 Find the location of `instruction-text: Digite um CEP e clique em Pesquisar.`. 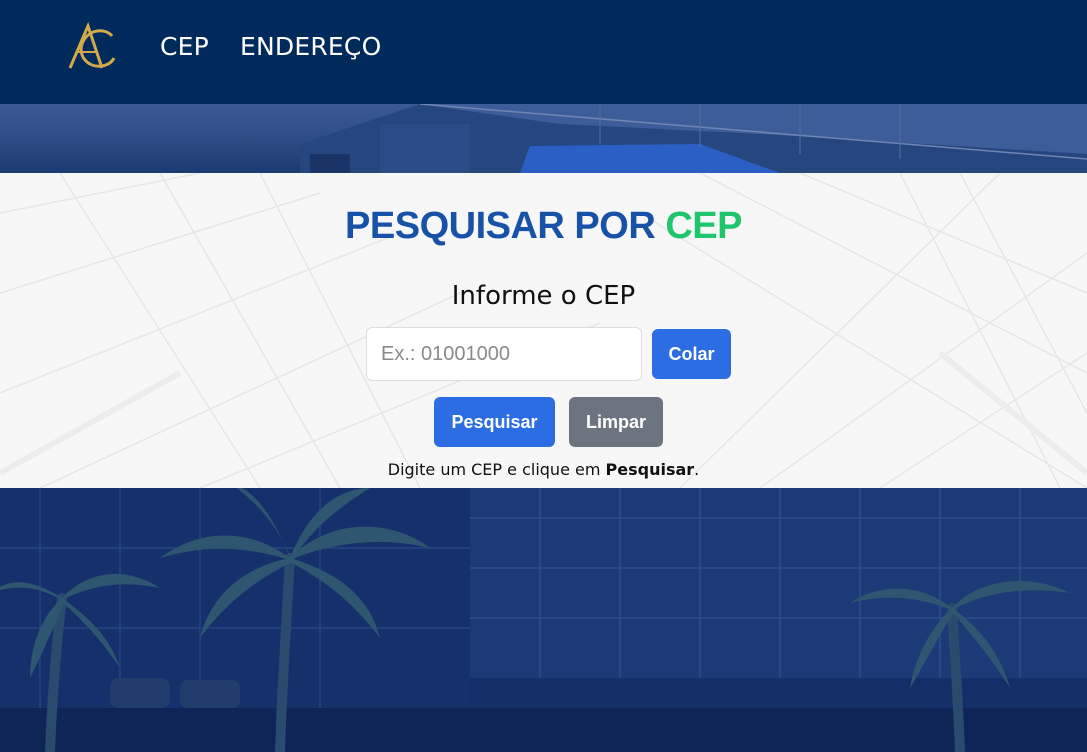

instruction-text: Digite um CEP e clique em Pesquisar. is located at coordinates (543, 469).